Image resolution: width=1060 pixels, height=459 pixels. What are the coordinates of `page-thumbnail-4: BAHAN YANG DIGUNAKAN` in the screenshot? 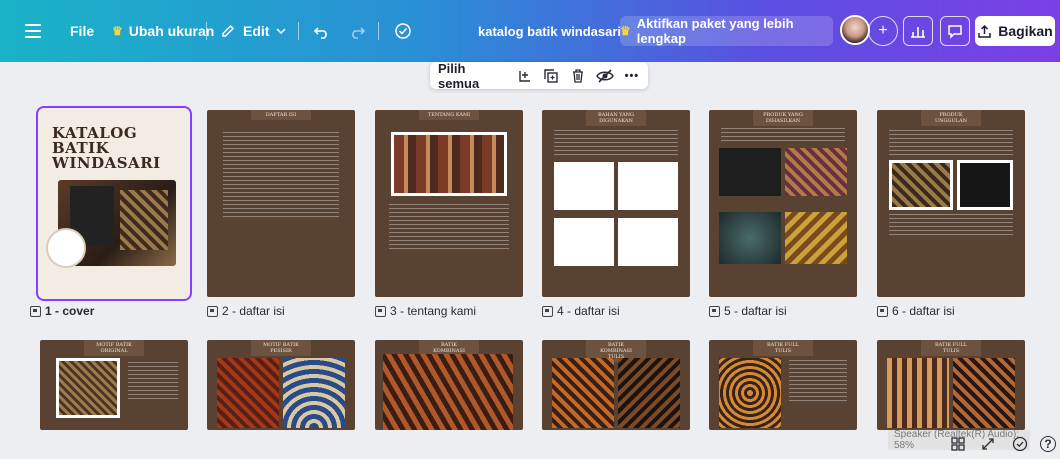 It's located at (616, 203).